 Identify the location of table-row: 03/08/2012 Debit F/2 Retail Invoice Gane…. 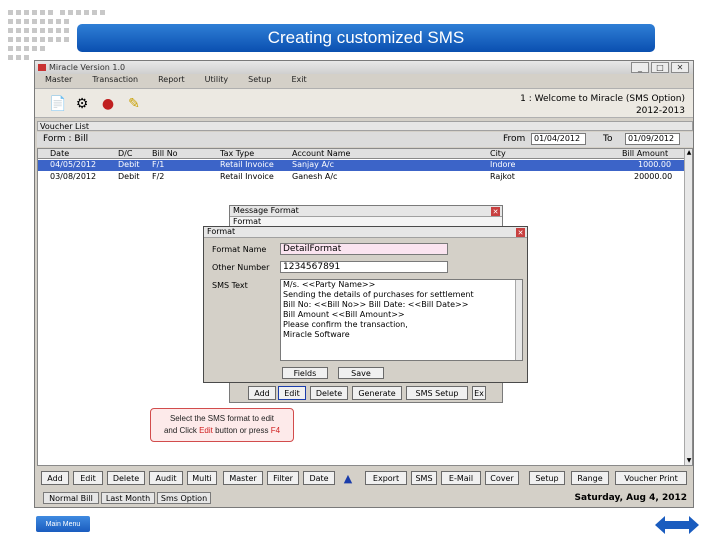
(362, 177).